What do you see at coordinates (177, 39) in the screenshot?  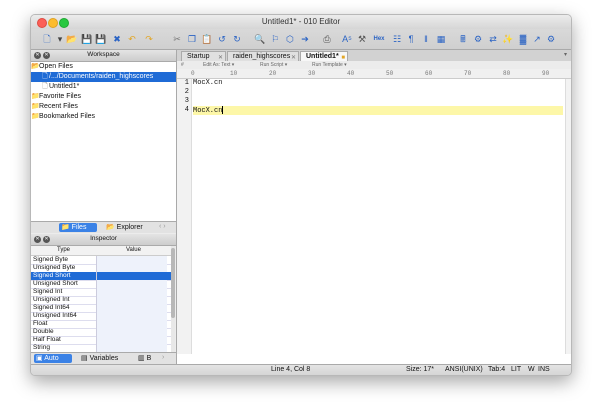 I see `cut-icon: ✂` at bounding box center [177, 39].